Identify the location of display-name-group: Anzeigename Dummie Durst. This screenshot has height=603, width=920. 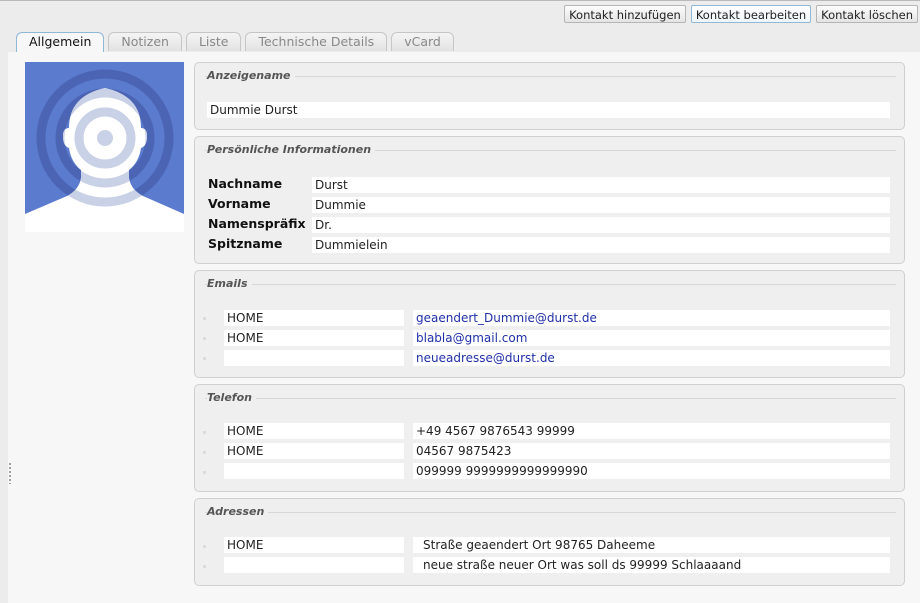
(549, 96).